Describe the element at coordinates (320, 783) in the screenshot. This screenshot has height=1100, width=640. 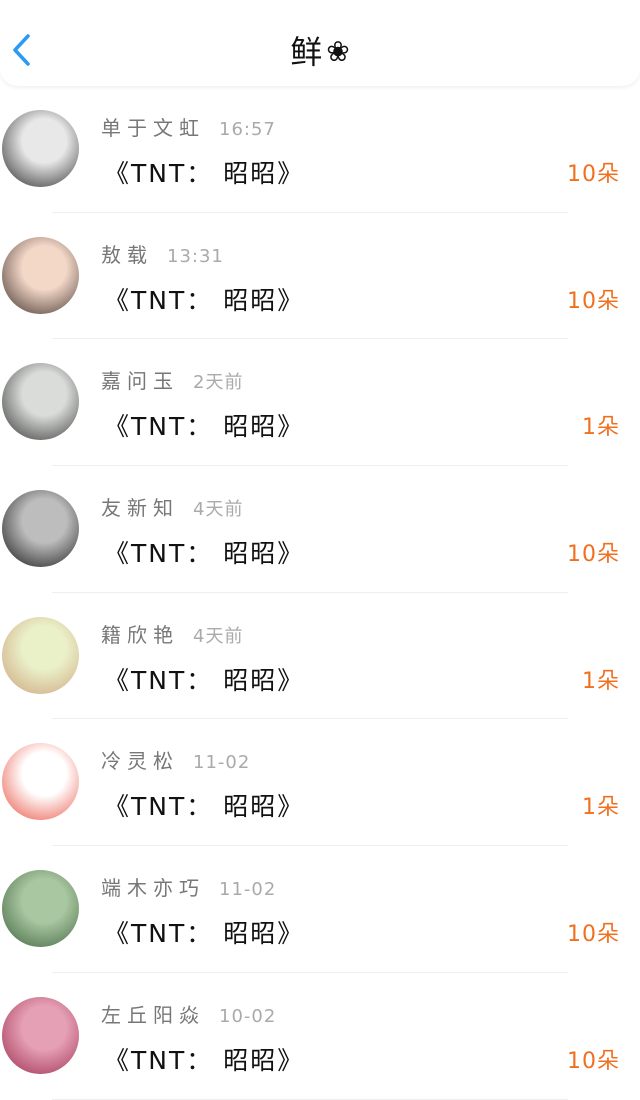
I see `list-item: 冷灵松 11-02 《TNT： 昭昭》 1朵` at that location.